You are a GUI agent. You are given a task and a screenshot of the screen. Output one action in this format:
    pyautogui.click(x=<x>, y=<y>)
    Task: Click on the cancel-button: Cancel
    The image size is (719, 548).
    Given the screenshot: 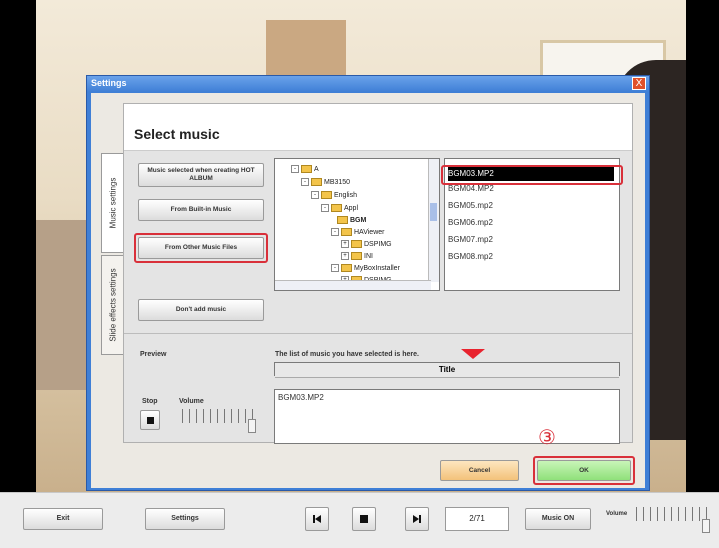 What is the action you would take?
    pyautogui.click(x=479, y=470)
    